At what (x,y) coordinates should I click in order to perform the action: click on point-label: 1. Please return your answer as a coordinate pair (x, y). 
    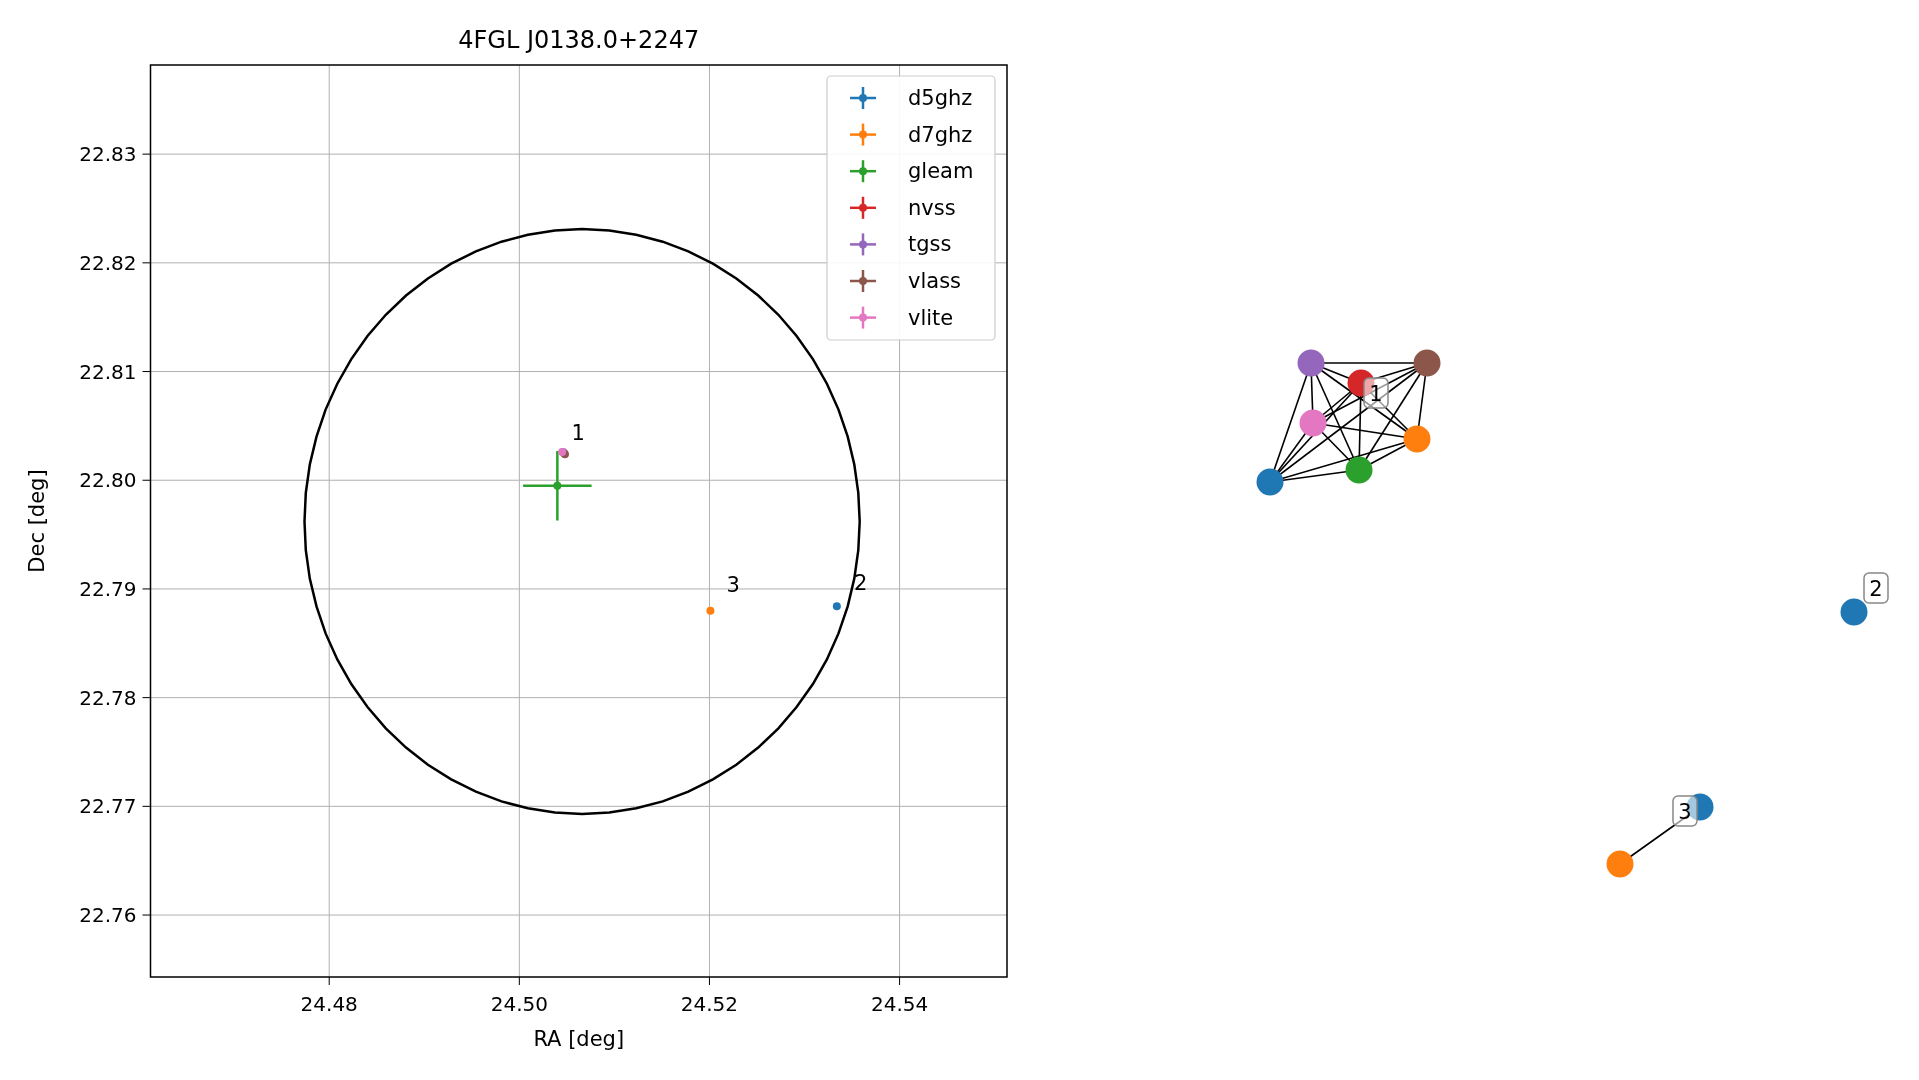
    Looking at the image, I should click on (578, 433).